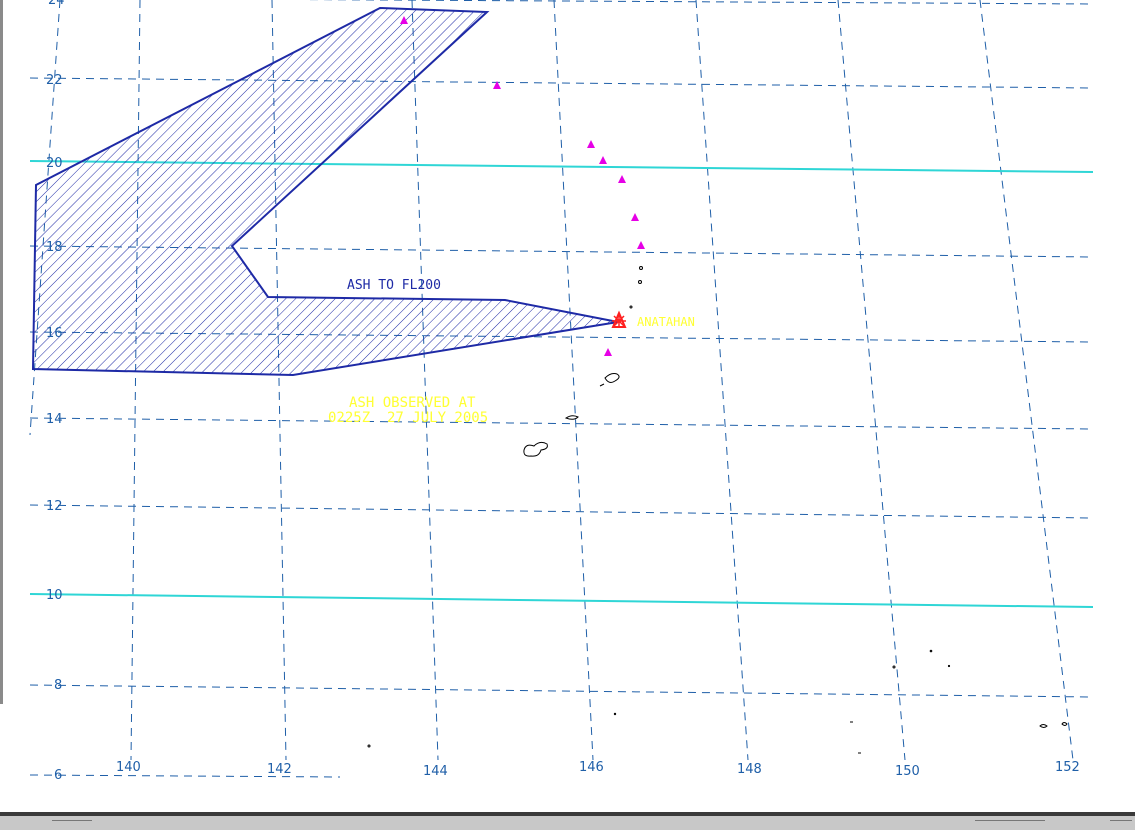 This screenshot has width=1135, height=830. I want to click on longitude-label: 152, so click(1067, 767).